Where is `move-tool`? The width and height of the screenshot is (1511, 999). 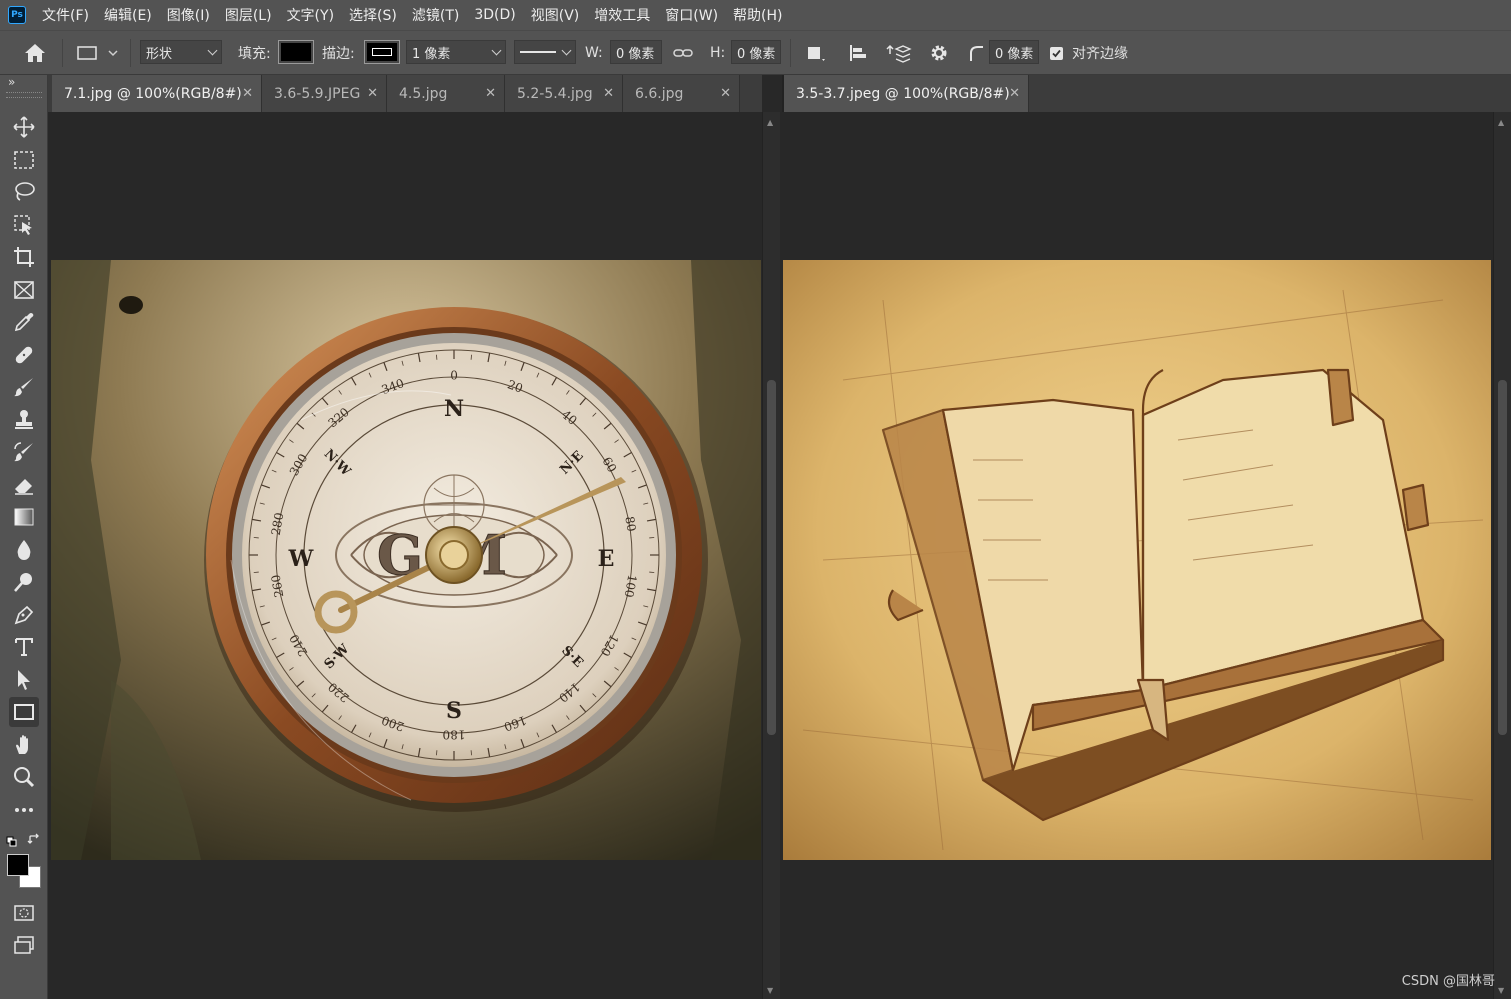
move-tool is located at coordinates (24, 127).